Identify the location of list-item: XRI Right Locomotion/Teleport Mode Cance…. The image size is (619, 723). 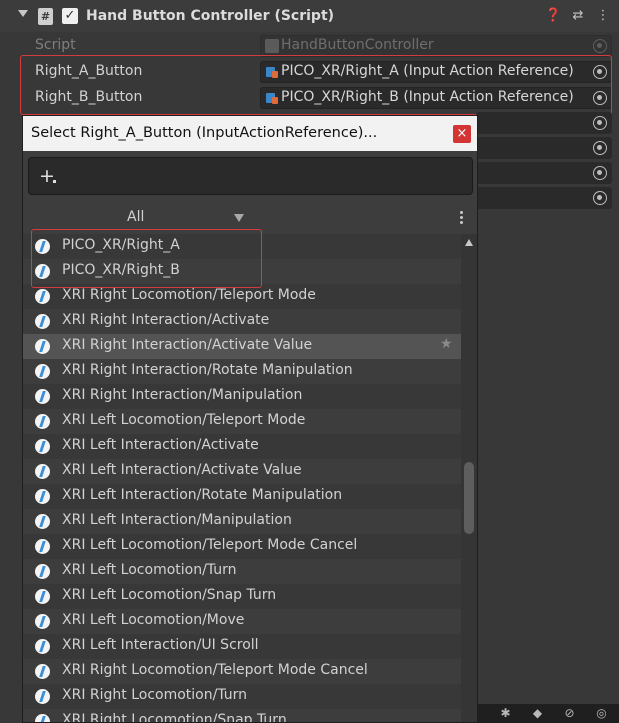
(242, 671).